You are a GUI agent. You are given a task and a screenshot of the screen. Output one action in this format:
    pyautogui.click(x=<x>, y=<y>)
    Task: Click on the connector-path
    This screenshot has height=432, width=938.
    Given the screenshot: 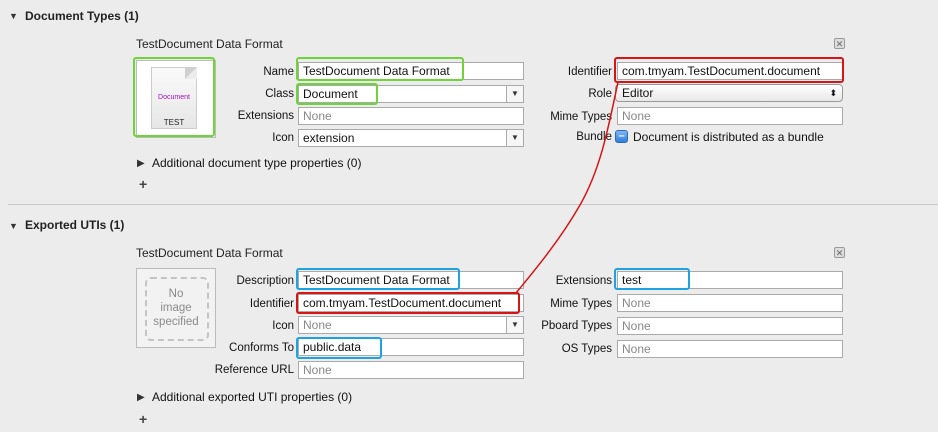 What is the action you would take?
    pyautogui.click(x=567, y=187)
    